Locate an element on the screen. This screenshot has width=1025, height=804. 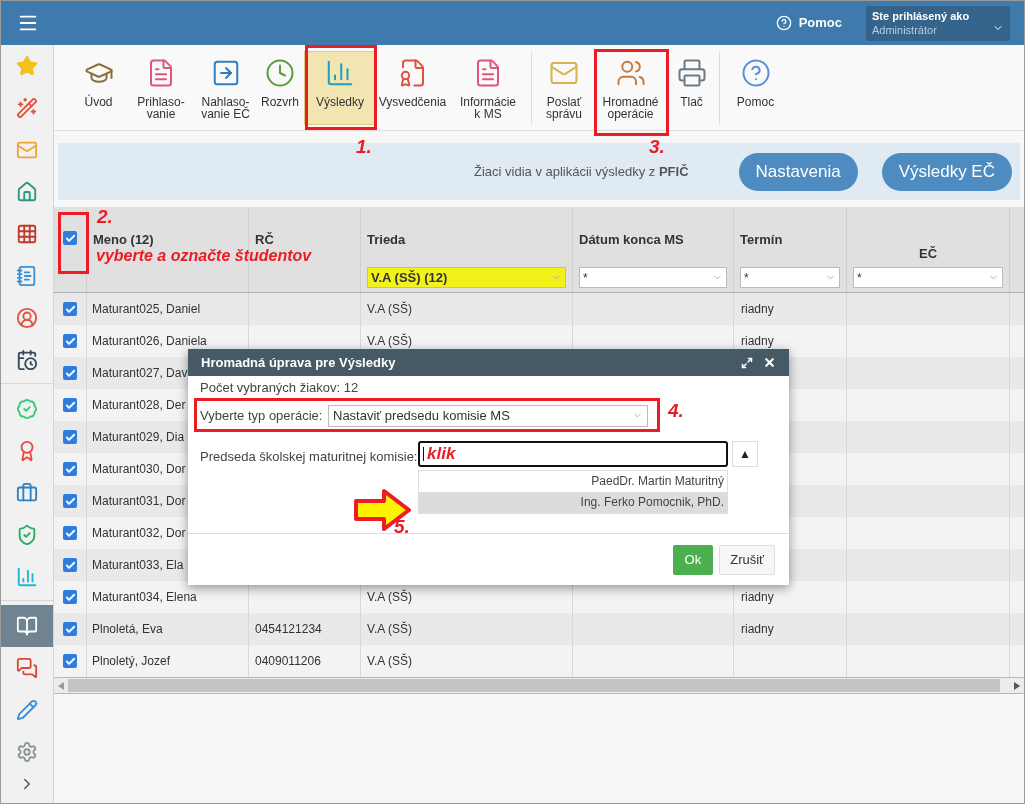
table-cell-text: 0409011206 is located at coordinates (288, 661).